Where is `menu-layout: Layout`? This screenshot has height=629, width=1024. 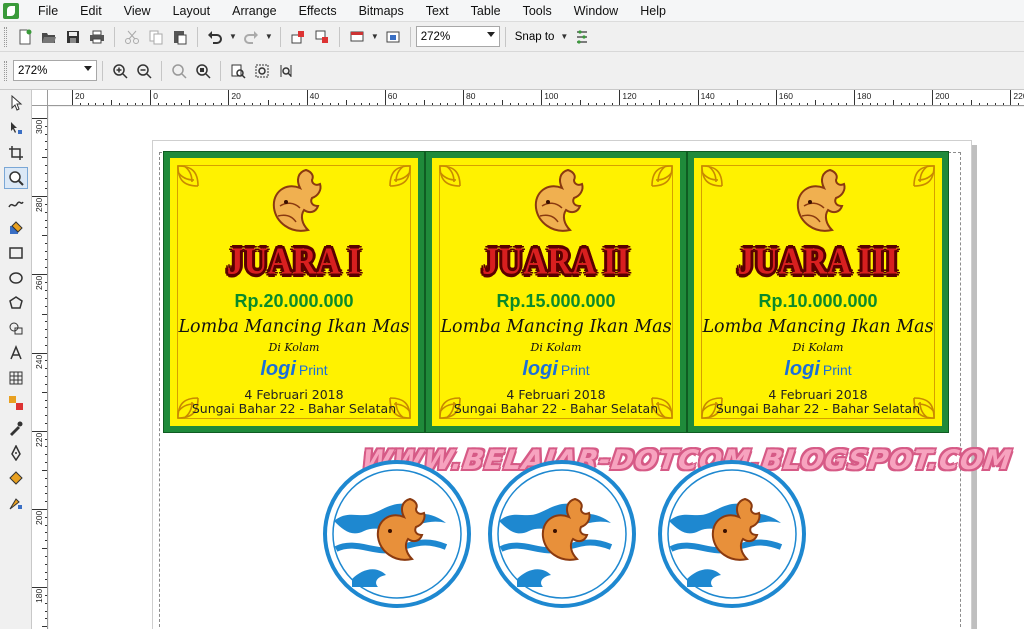
menu-layout: Layout is located at coordinates (192, 11).